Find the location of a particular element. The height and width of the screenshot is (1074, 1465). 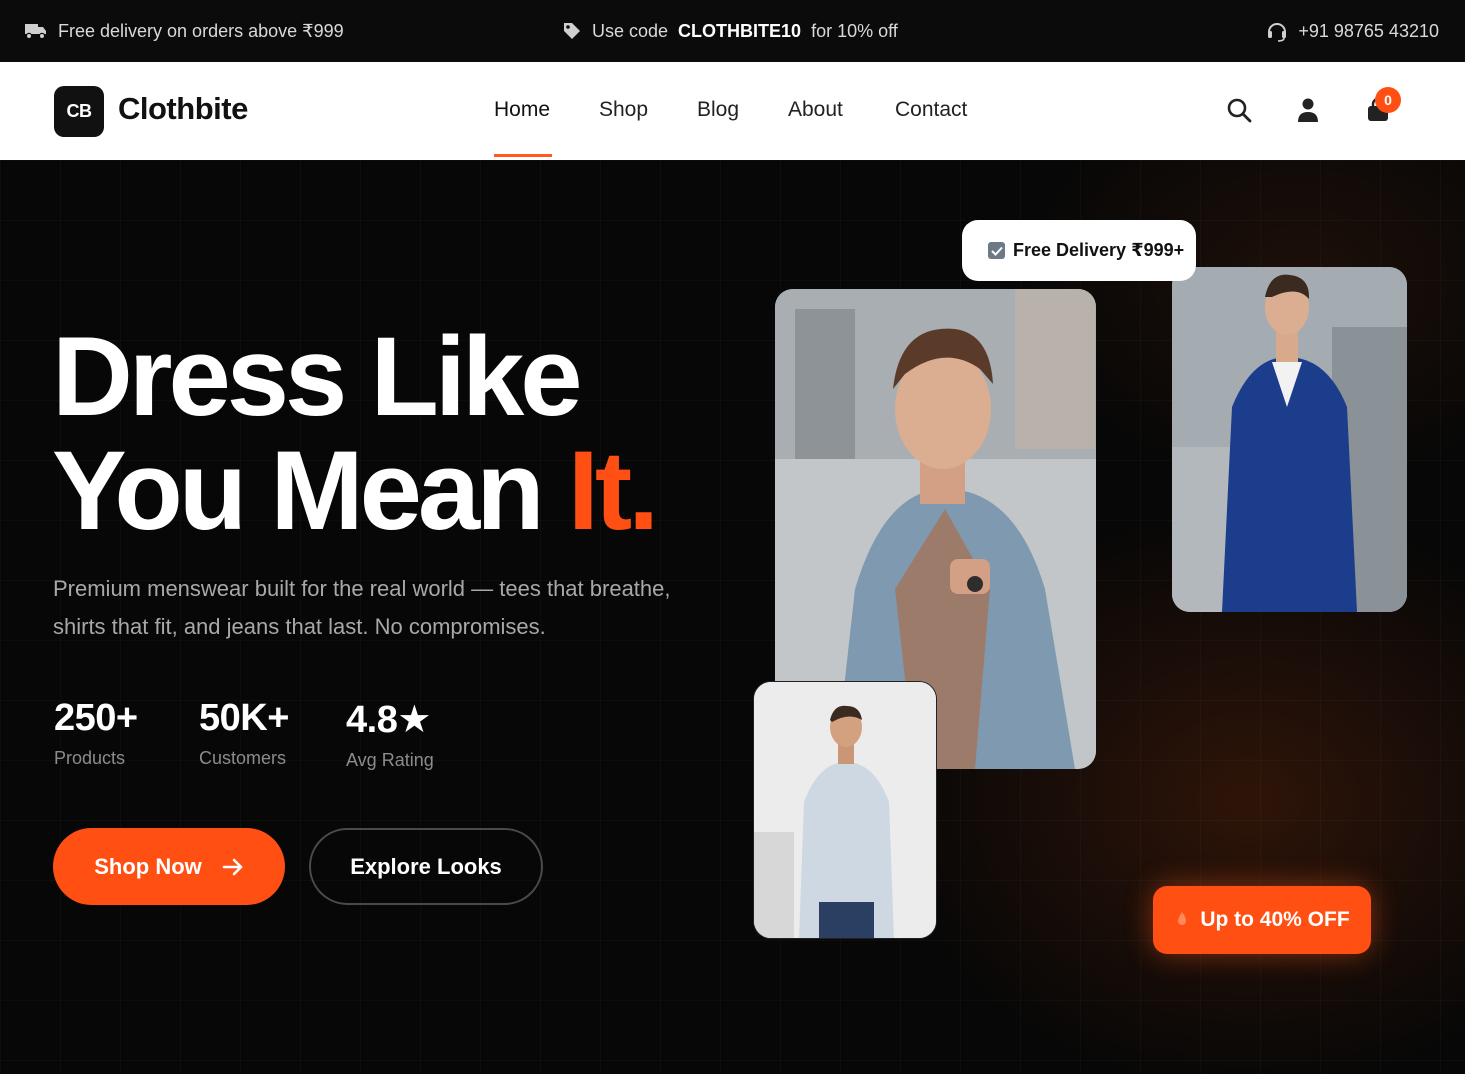

announcement-phone: +91 98765 43210 is located at coordinates (1352, 31).